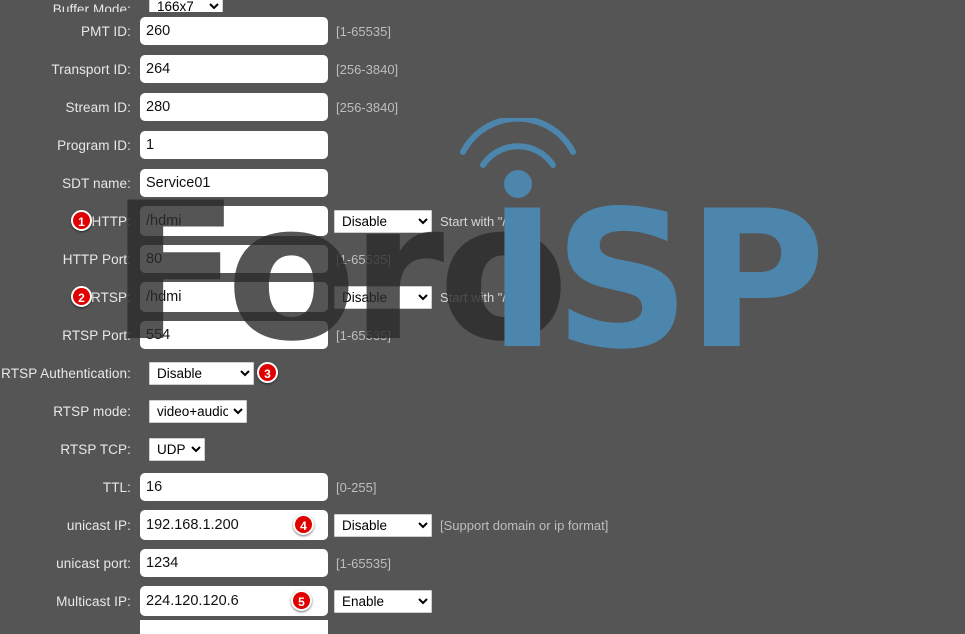 The height and width of the screenshot is (634, 965). Describe the element at coordinates (363, 335) in the screenshot. I see `hint-rtsp-port: [1-65535]` at that location.